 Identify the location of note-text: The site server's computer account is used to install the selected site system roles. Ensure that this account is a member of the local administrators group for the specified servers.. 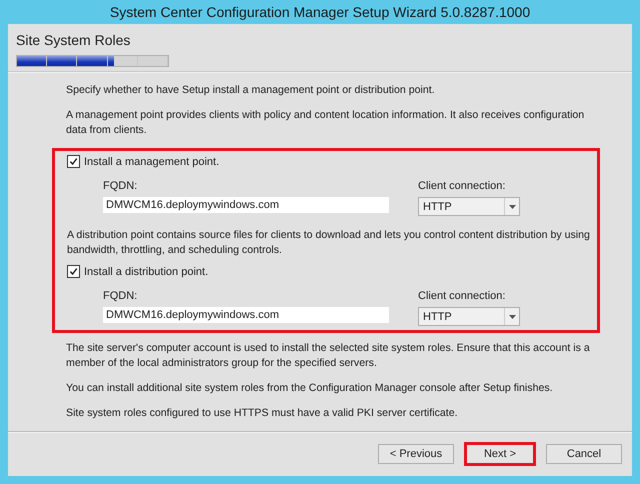
(328, 356).